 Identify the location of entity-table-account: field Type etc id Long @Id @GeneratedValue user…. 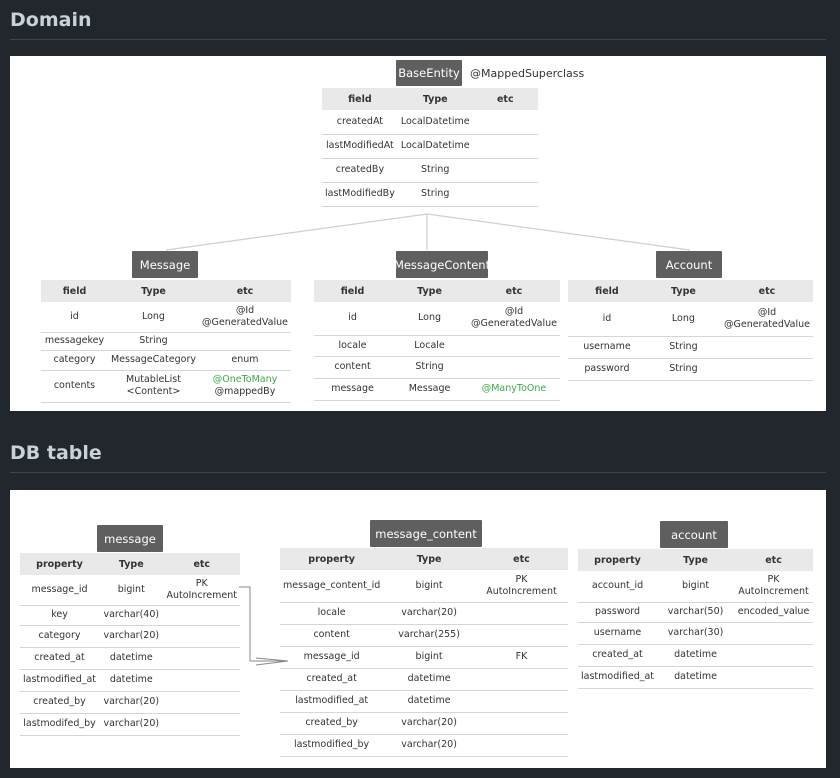
(690, 330).